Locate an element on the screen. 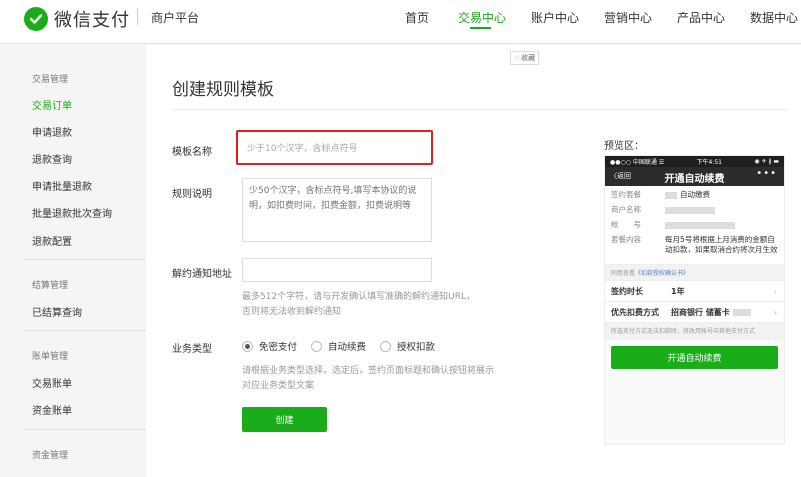 The width and height of the screenshot is (801, 477). logo-text: 微信支付 is located at coordinates (92, 20).